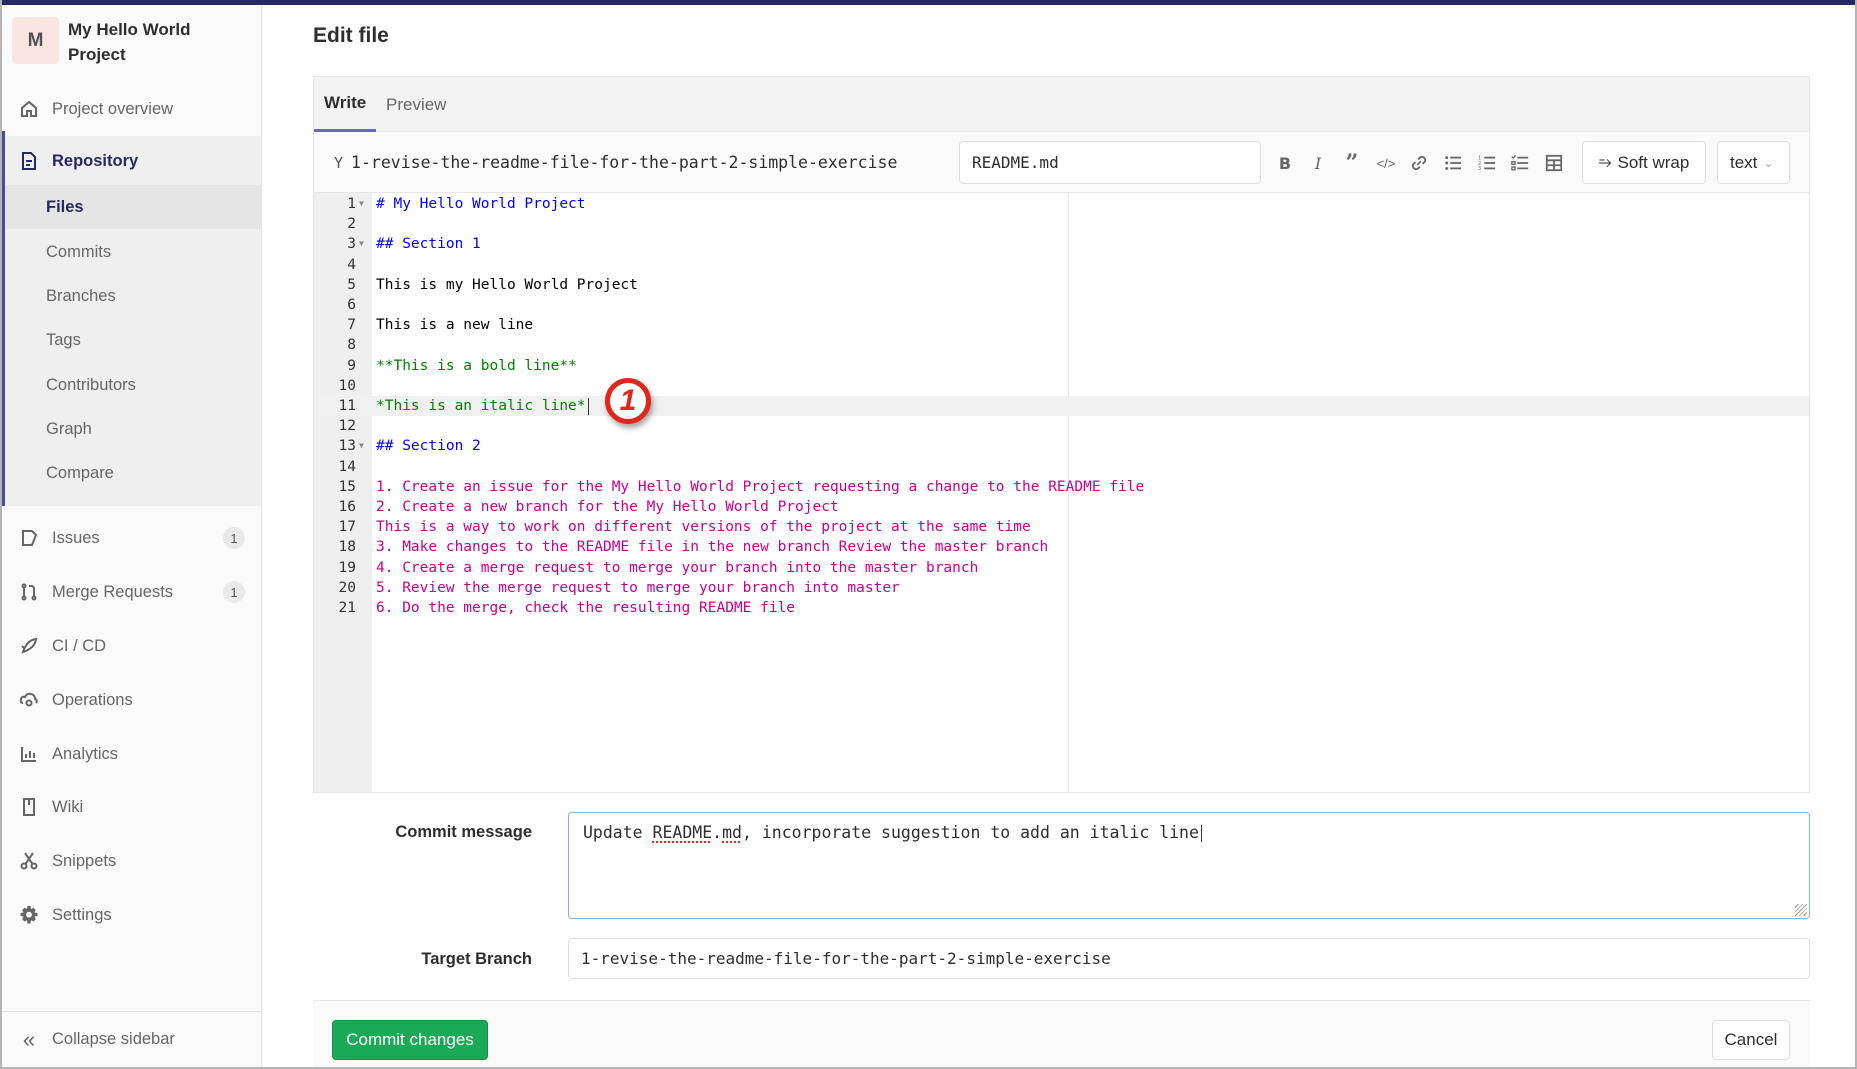  I want to click on line-number: 21, so click(347, 608).